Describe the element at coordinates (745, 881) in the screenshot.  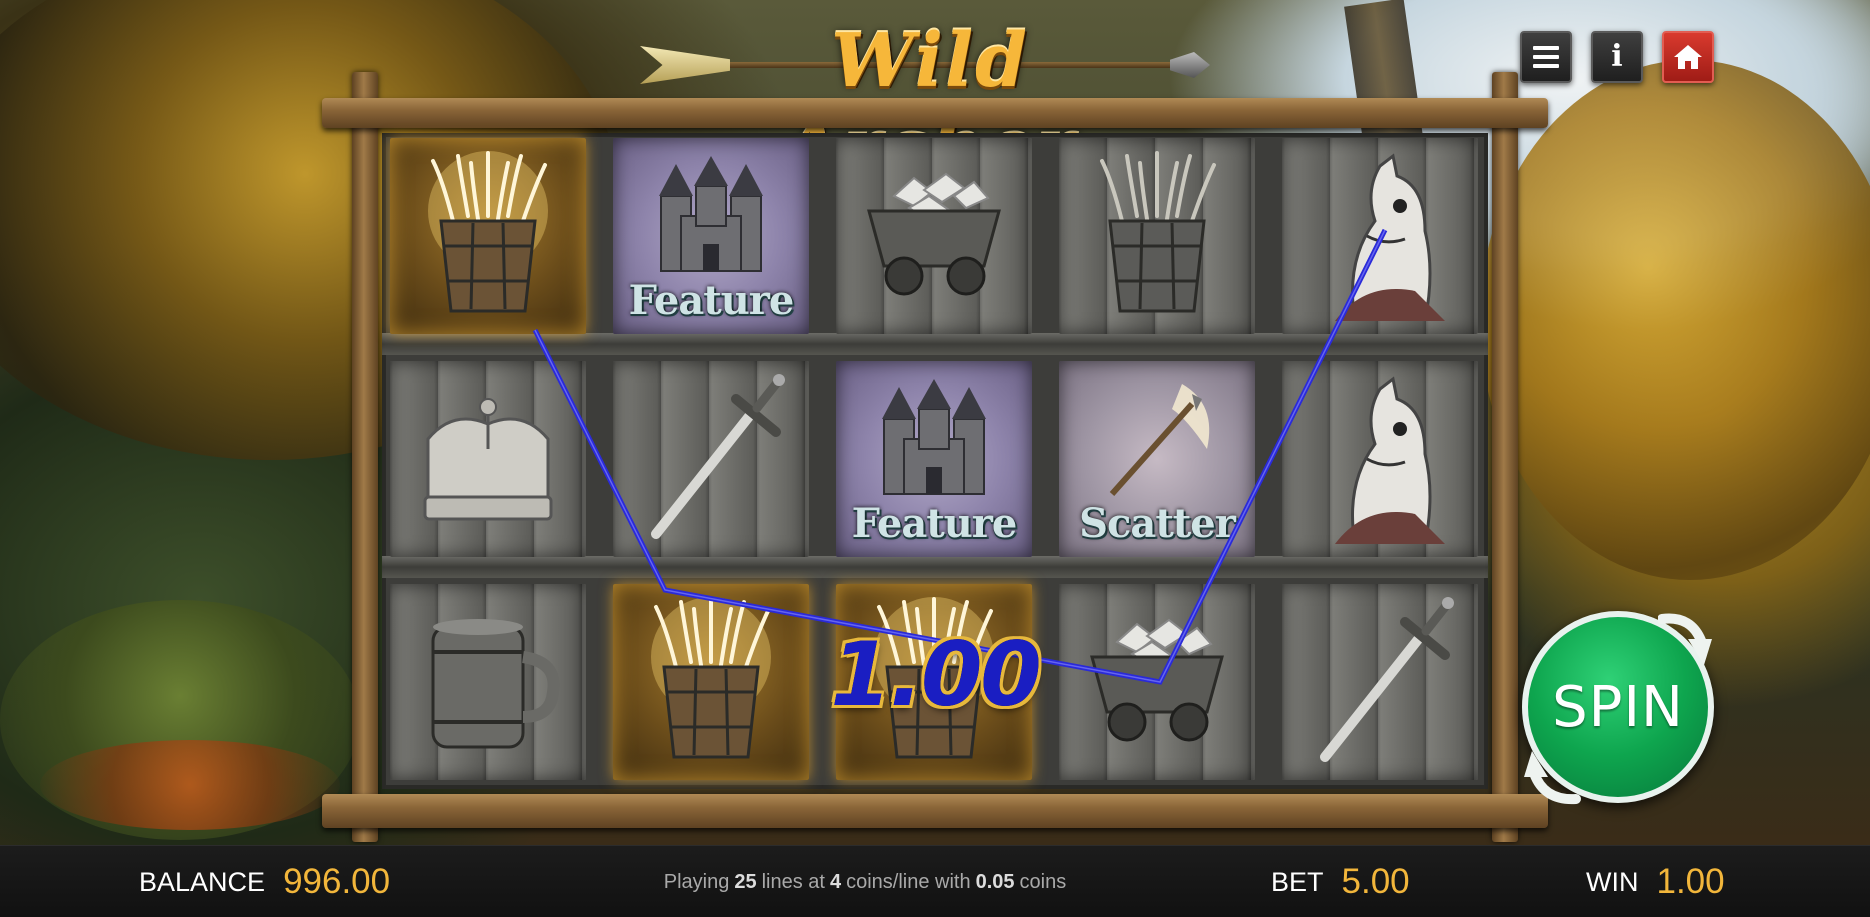
I see `lines-count: 25` at that location.